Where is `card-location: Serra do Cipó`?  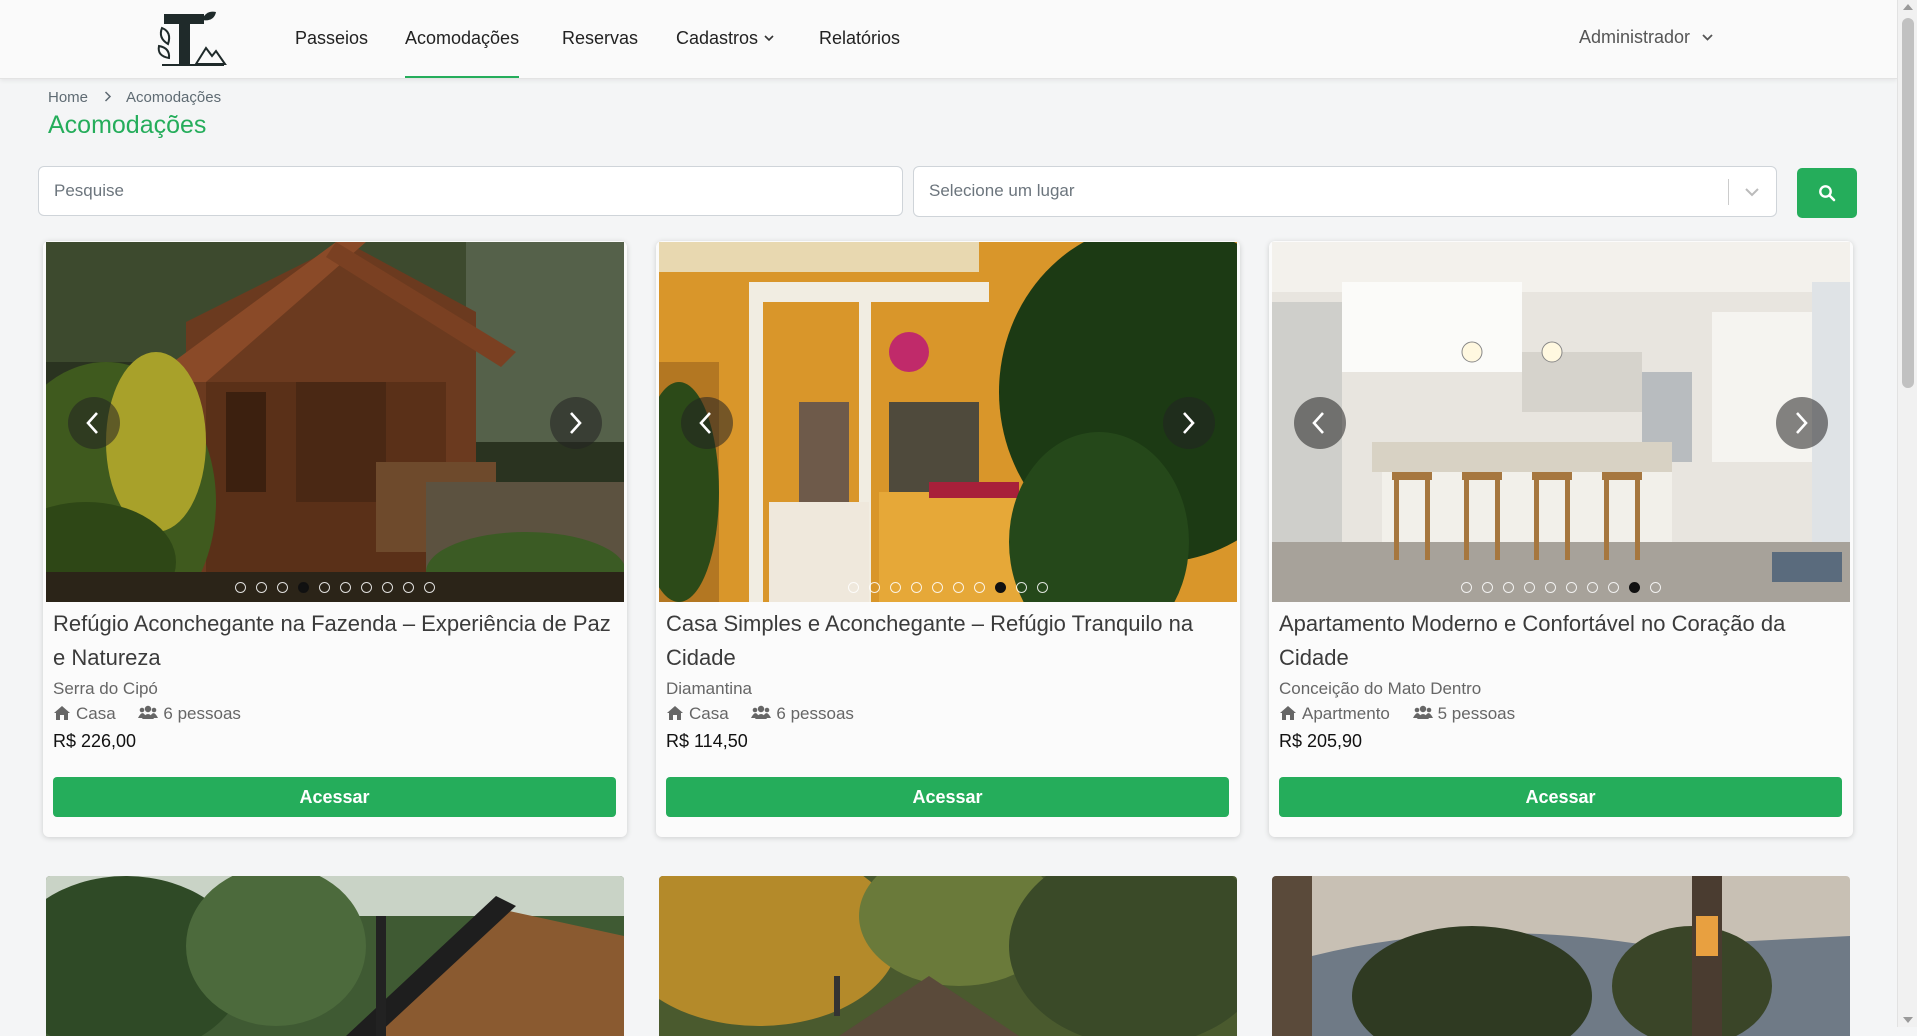
card-location: Serra do Cipó is located at coordinates (105, 688).